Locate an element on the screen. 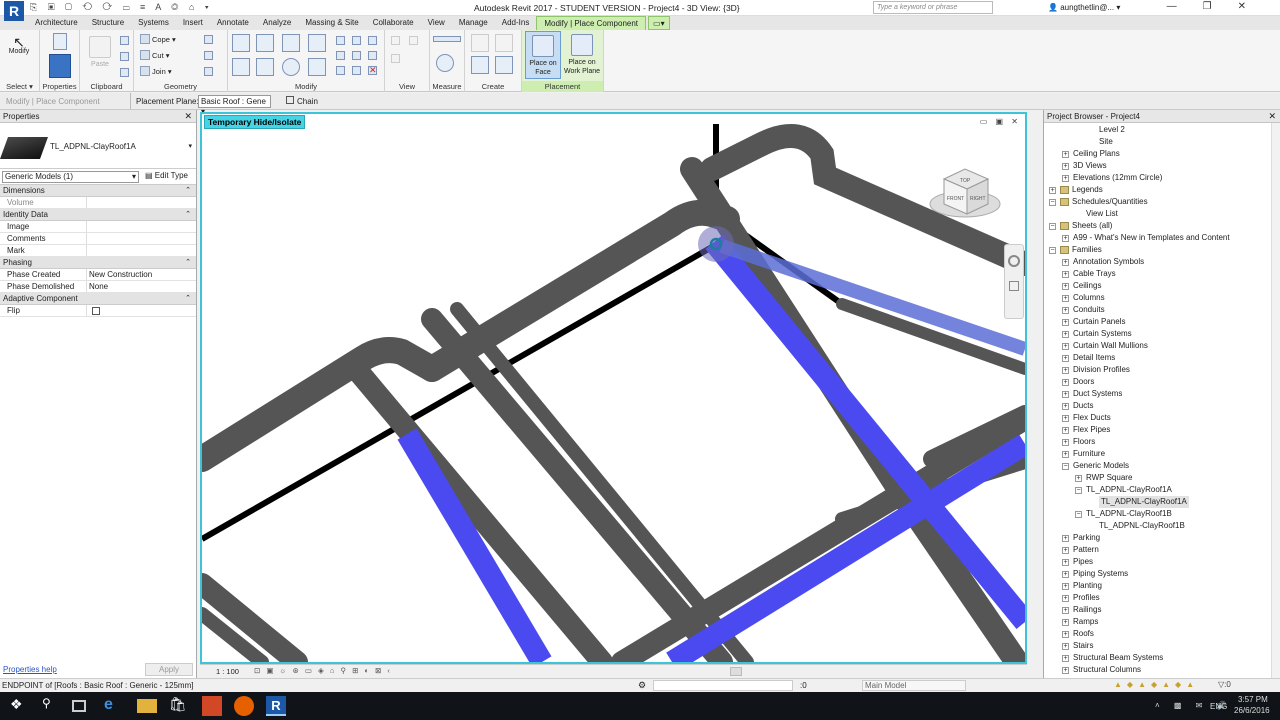  measure-icon is located at coordinates (447, 39).